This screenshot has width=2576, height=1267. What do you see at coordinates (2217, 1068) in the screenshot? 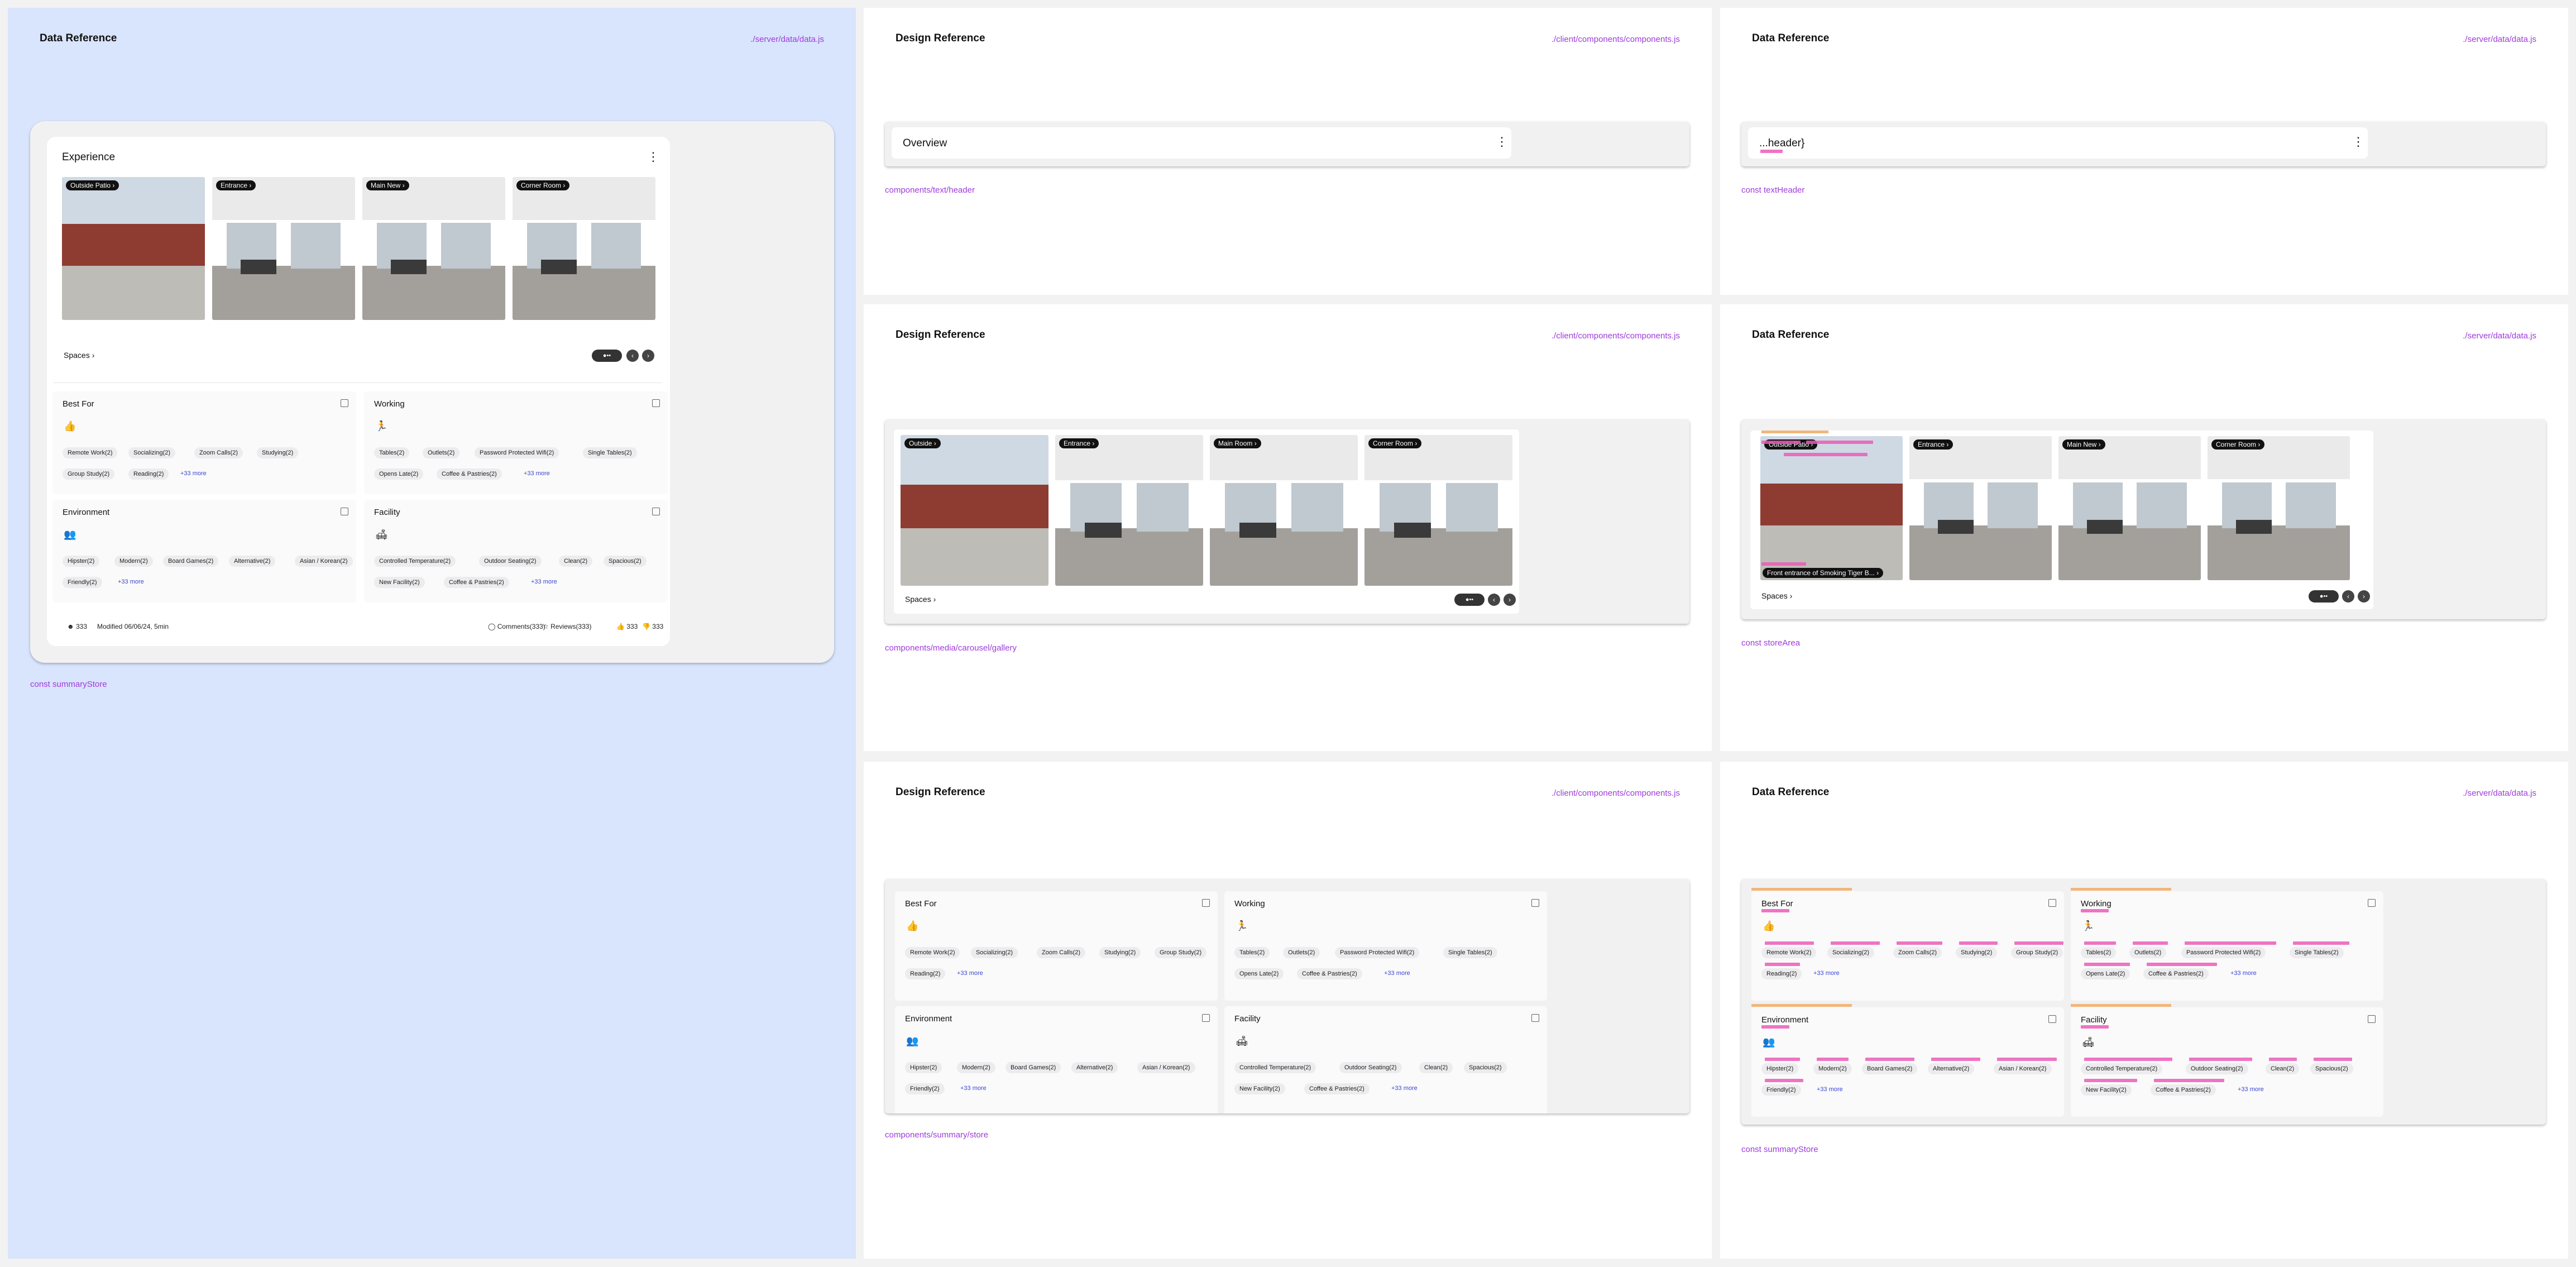
I see `tag-chip: Outdoor Seating(2)` at bounding box center [2217, 1068].